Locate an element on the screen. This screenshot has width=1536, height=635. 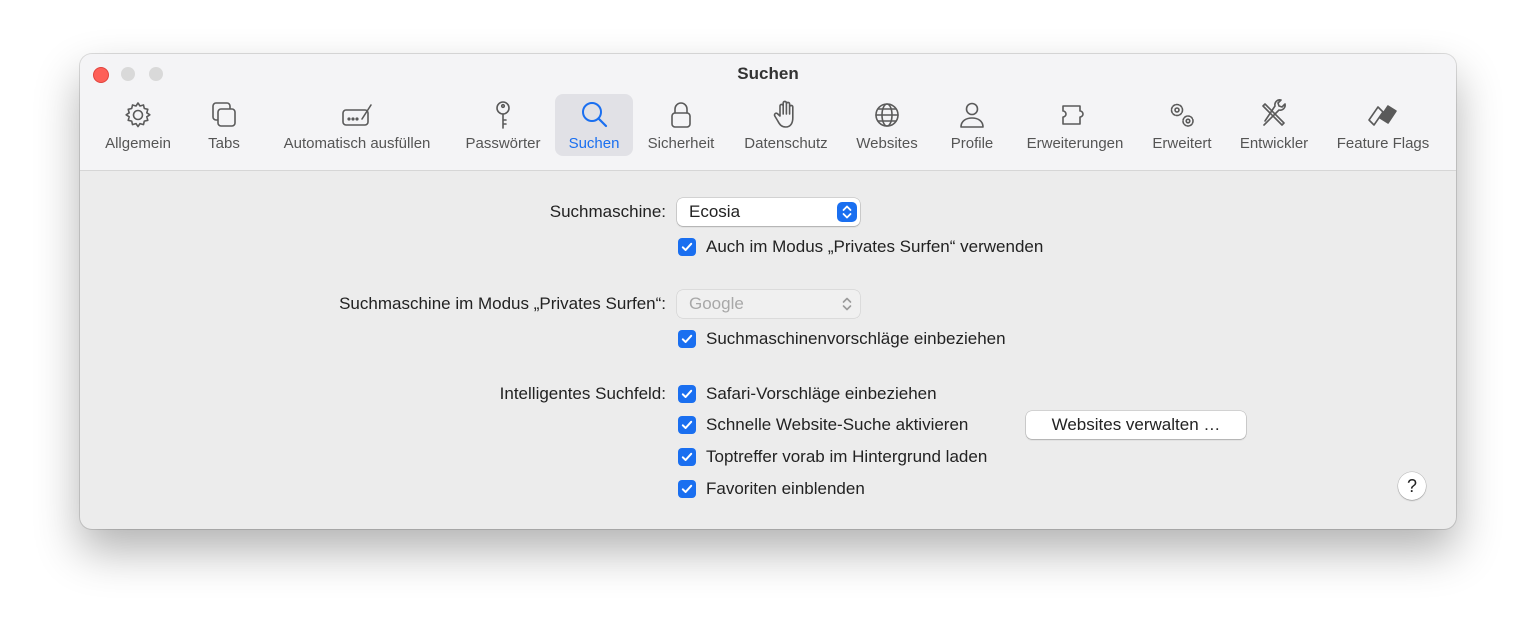
preload-top-hit-option: Toptreffer vorab im Hintergrund laden is located at coordinates (832, 457).